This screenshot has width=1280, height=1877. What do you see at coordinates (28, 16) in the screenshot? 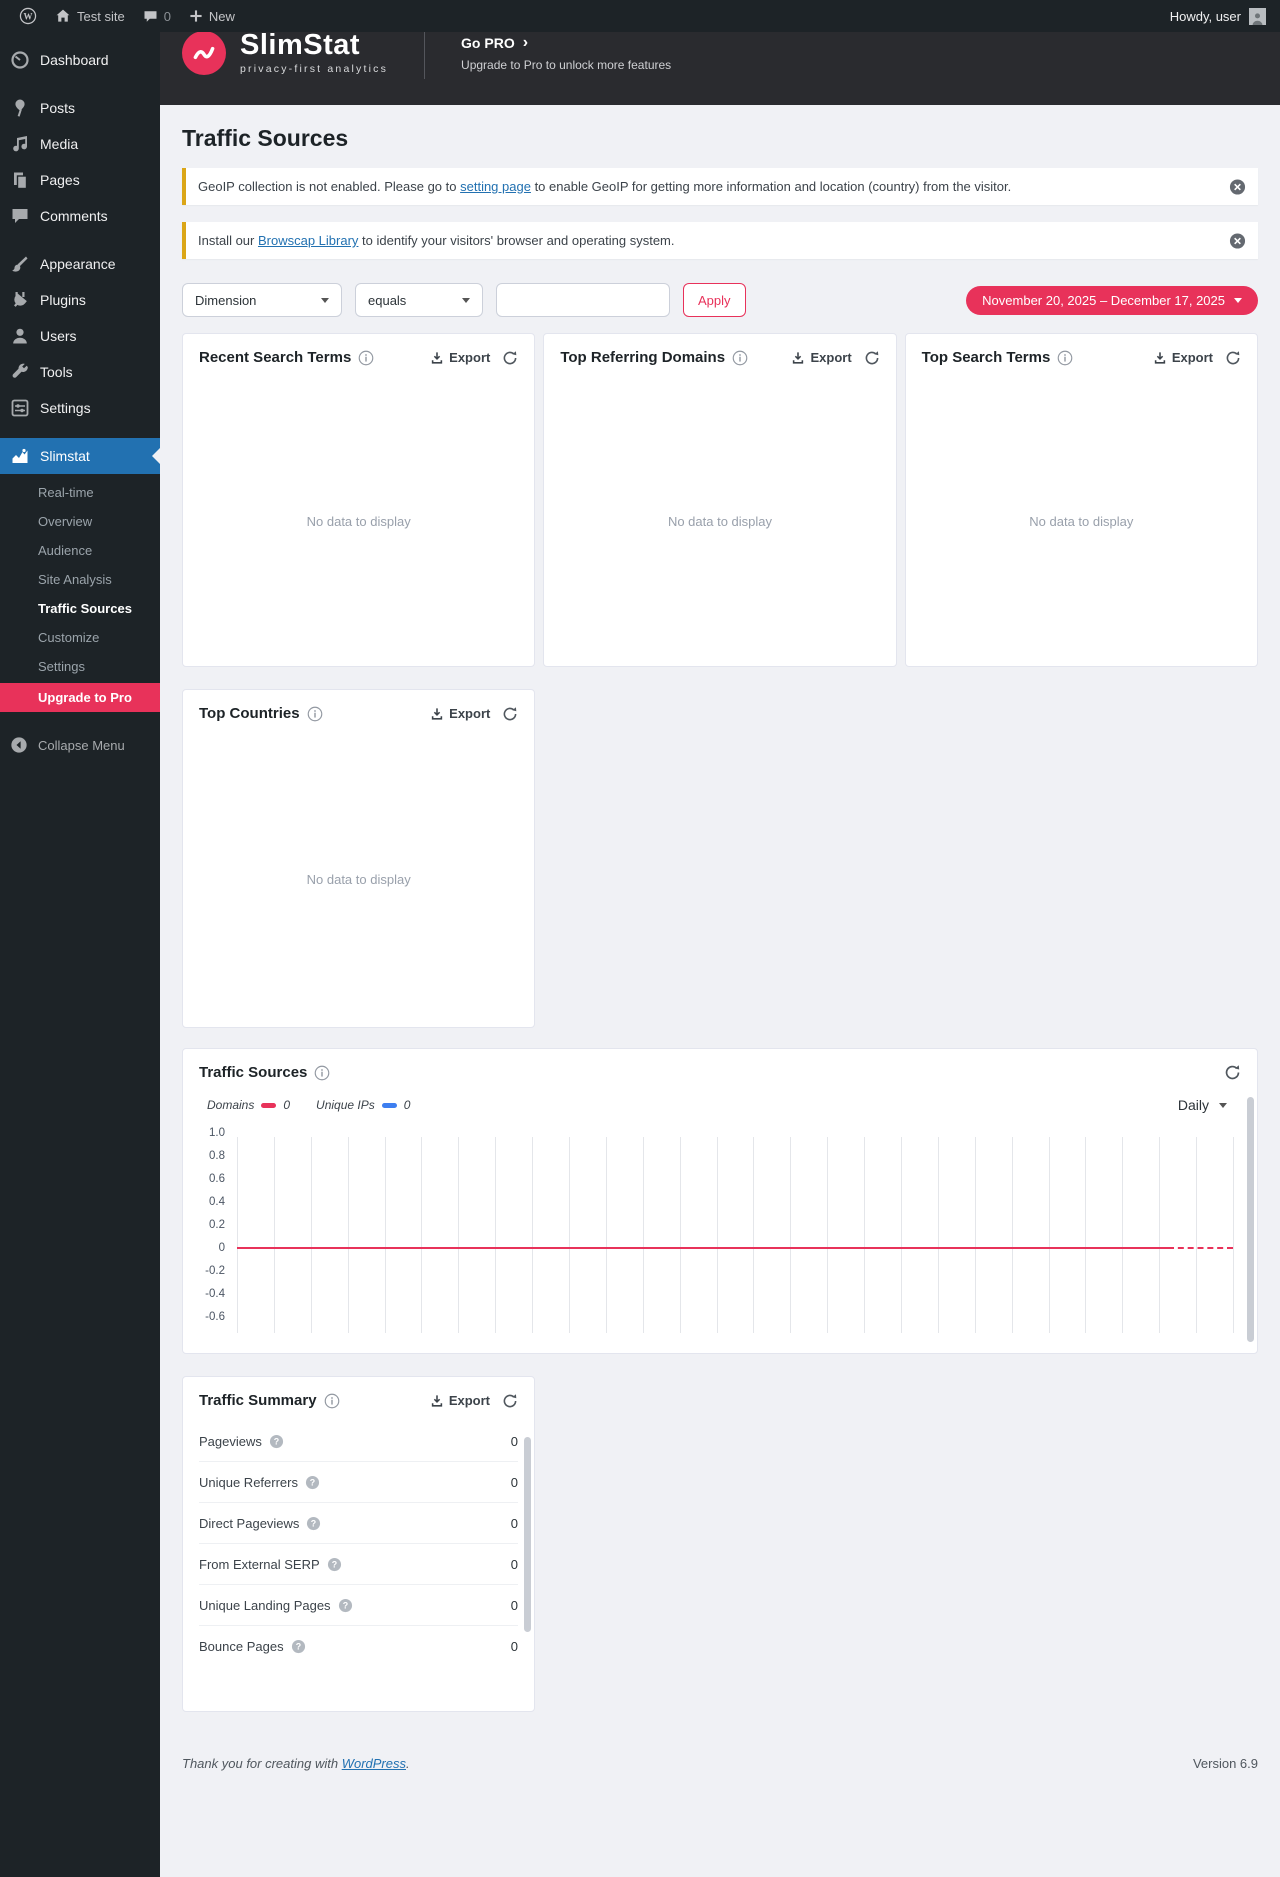
I see `wordpress-logo-icon: W` at bounding box center [28, 16].